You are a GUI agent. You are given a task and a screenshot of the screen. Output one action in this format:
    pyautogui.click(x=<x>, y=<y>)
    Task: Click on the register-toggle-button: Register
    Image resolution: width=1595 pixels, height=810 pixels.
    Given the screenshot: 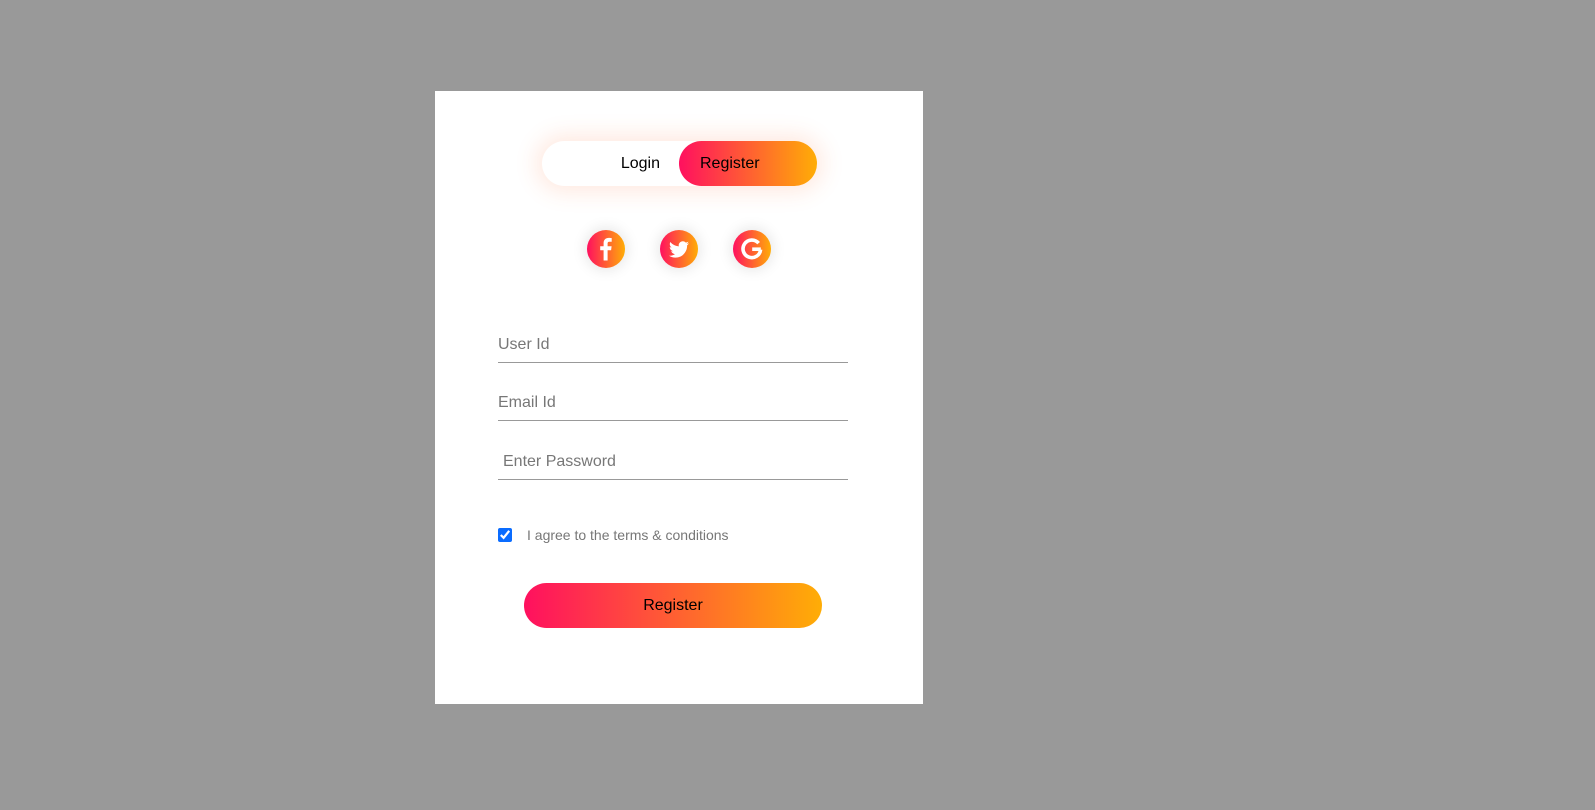 What is the action you would take?
    pyautogui.click(x=748, y=163)
    